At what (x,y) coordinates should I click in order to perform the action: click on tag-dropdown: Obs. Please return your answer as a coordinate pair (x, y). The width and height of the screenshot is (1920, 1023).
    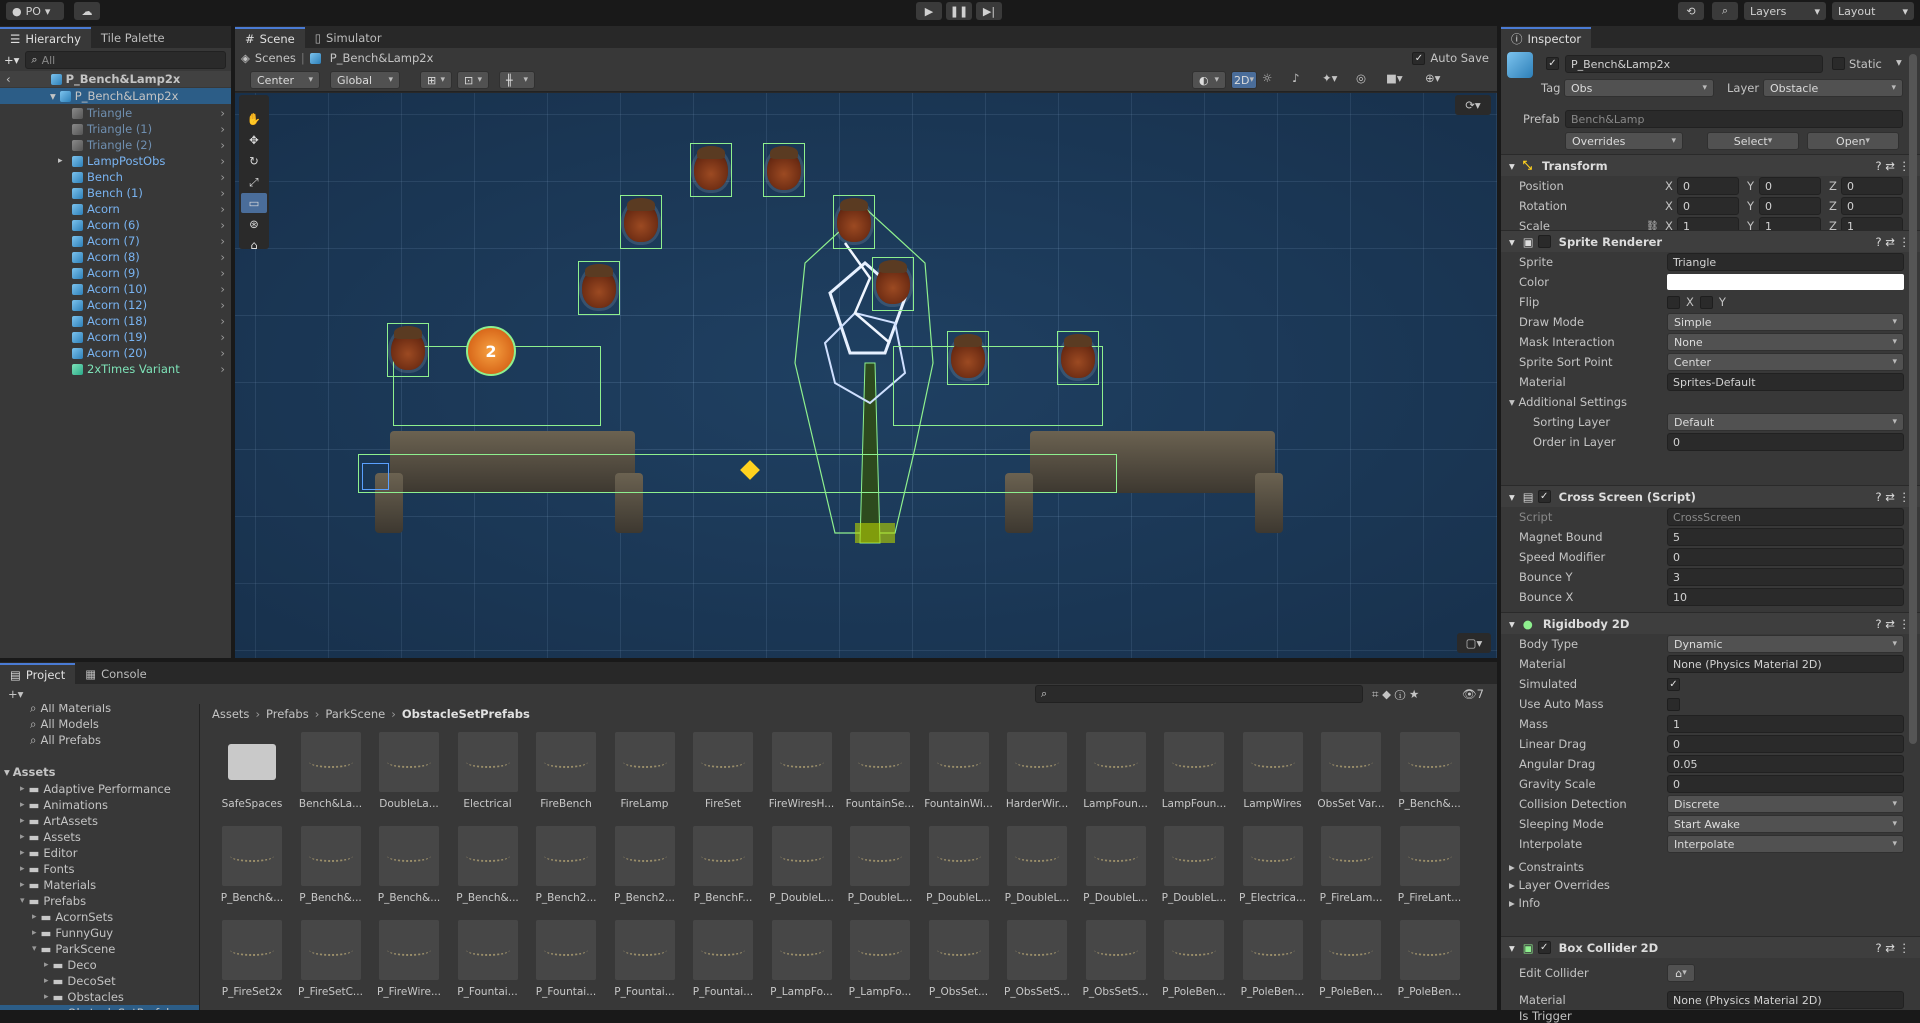
    Looking at the image, I should click on (1639, 88).